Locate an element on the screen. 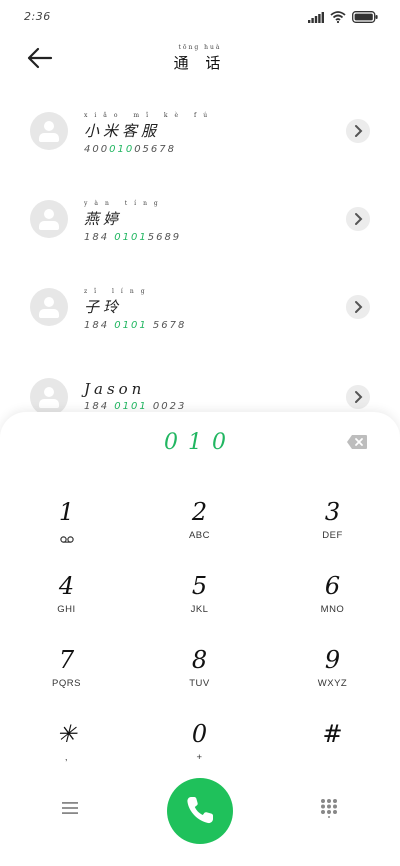 This screenshot has width=400, height=866. title-block: tōng huà 通 话 is located at coordinates (200, 58).